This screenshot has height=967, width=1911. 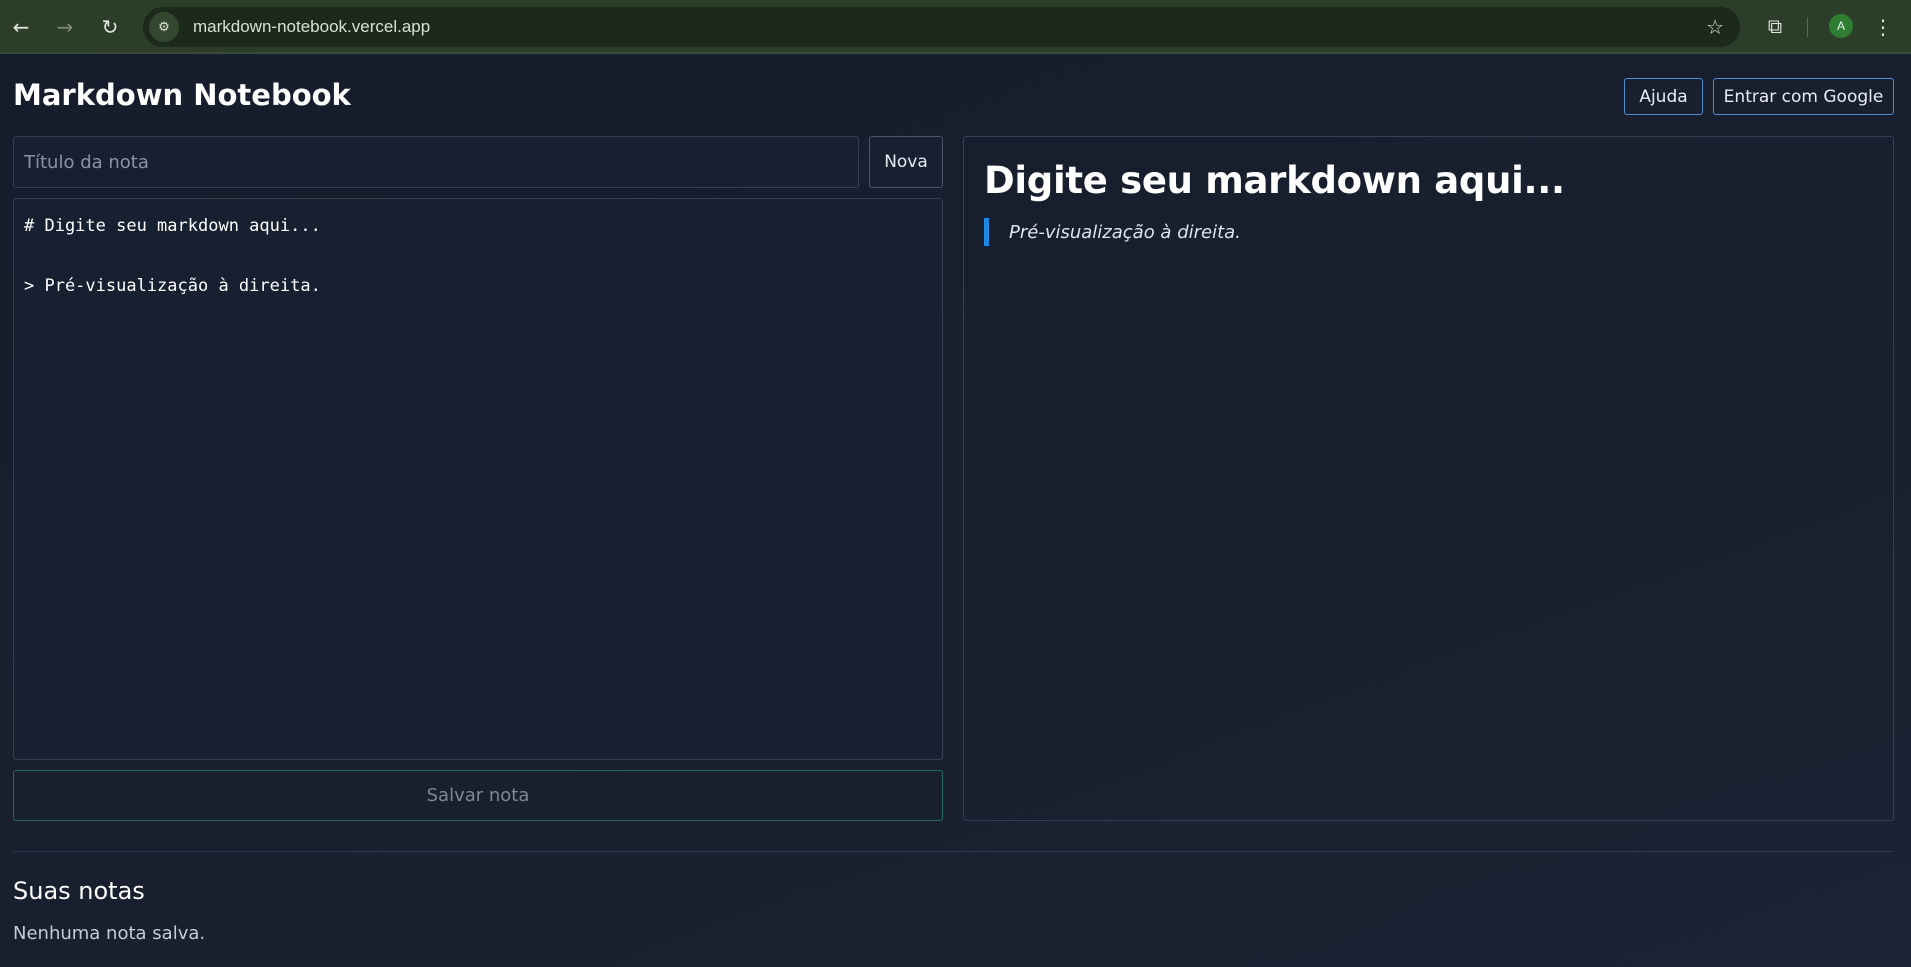 I want to click on back-arrow-icon: ←, so click(x=21, y=27).